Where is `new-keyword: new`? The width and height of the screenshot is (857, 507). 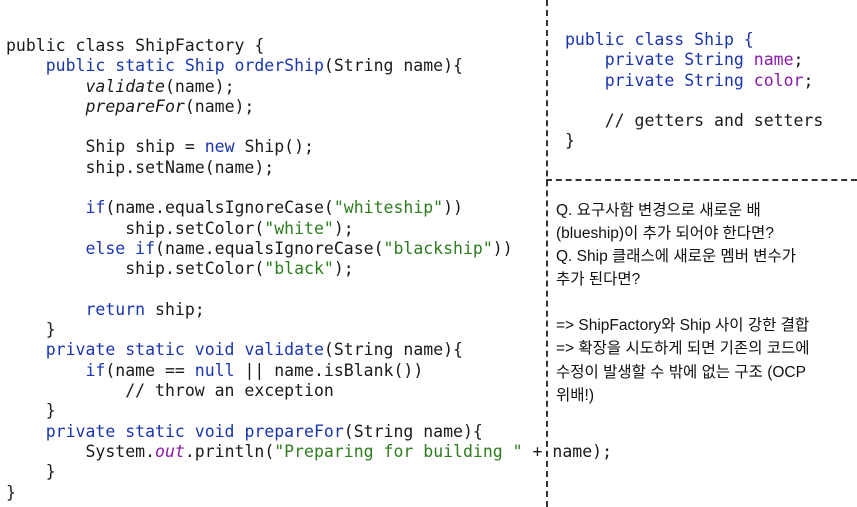 new-keyword: new is located at coordinates (219, 147).